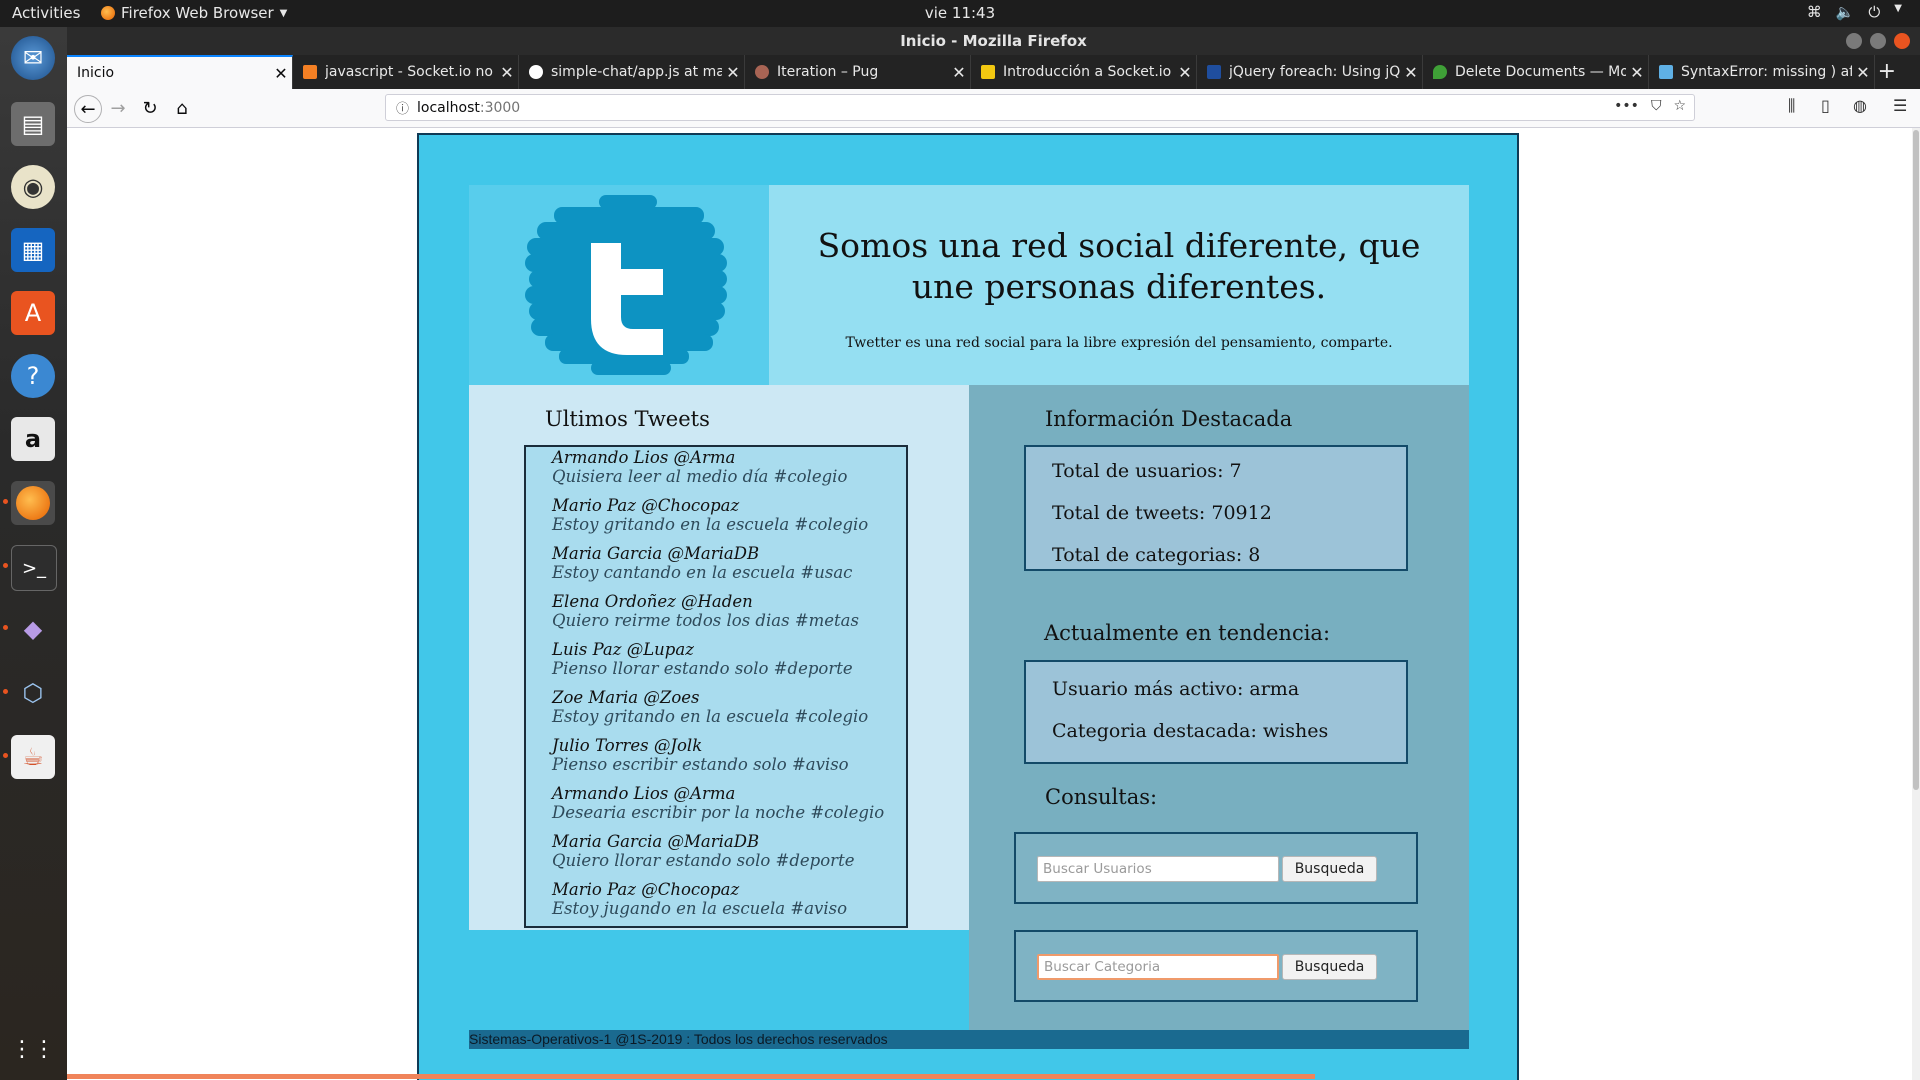 The width and height of the screenshot is (1920, 1080). I want to click on trending-title: Actualmente en tendencia:, so click(1187, 633).